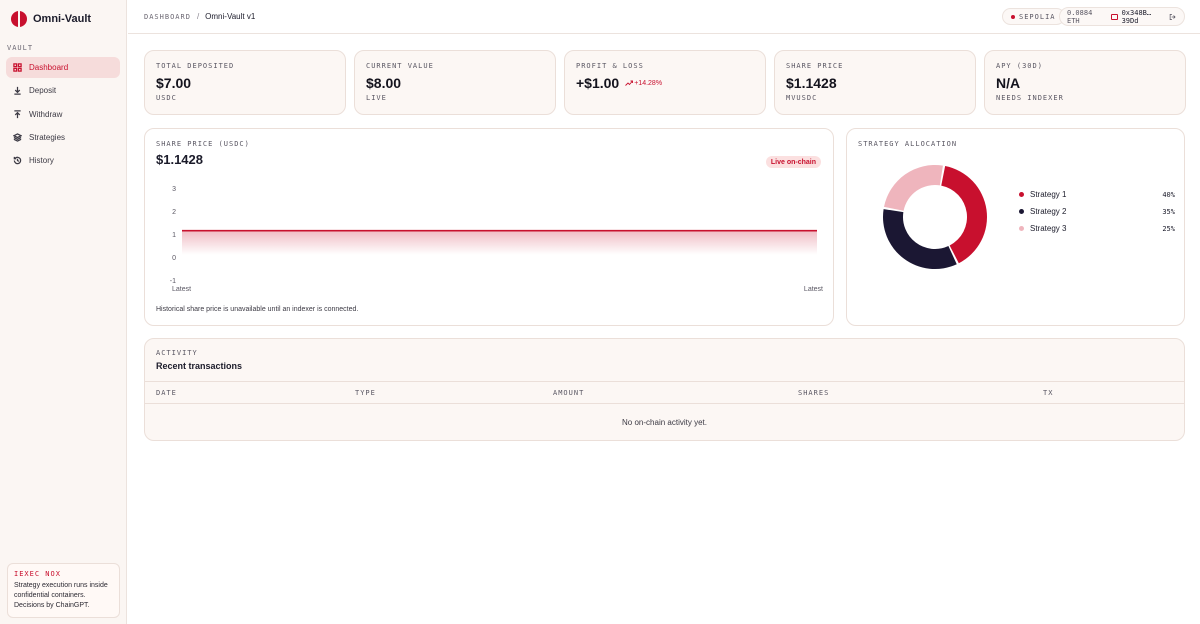  What do you see at coordinates (174, 189) in the screenshot?
I see `y-tick-label: 3` at bounding box center [174, 189].